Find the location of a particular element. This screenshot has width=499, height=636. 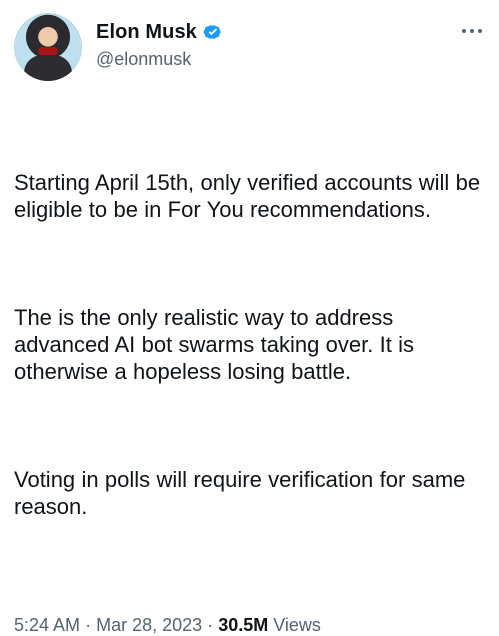

author-display-name: Elon Musk is located at coordinates (146, 32).